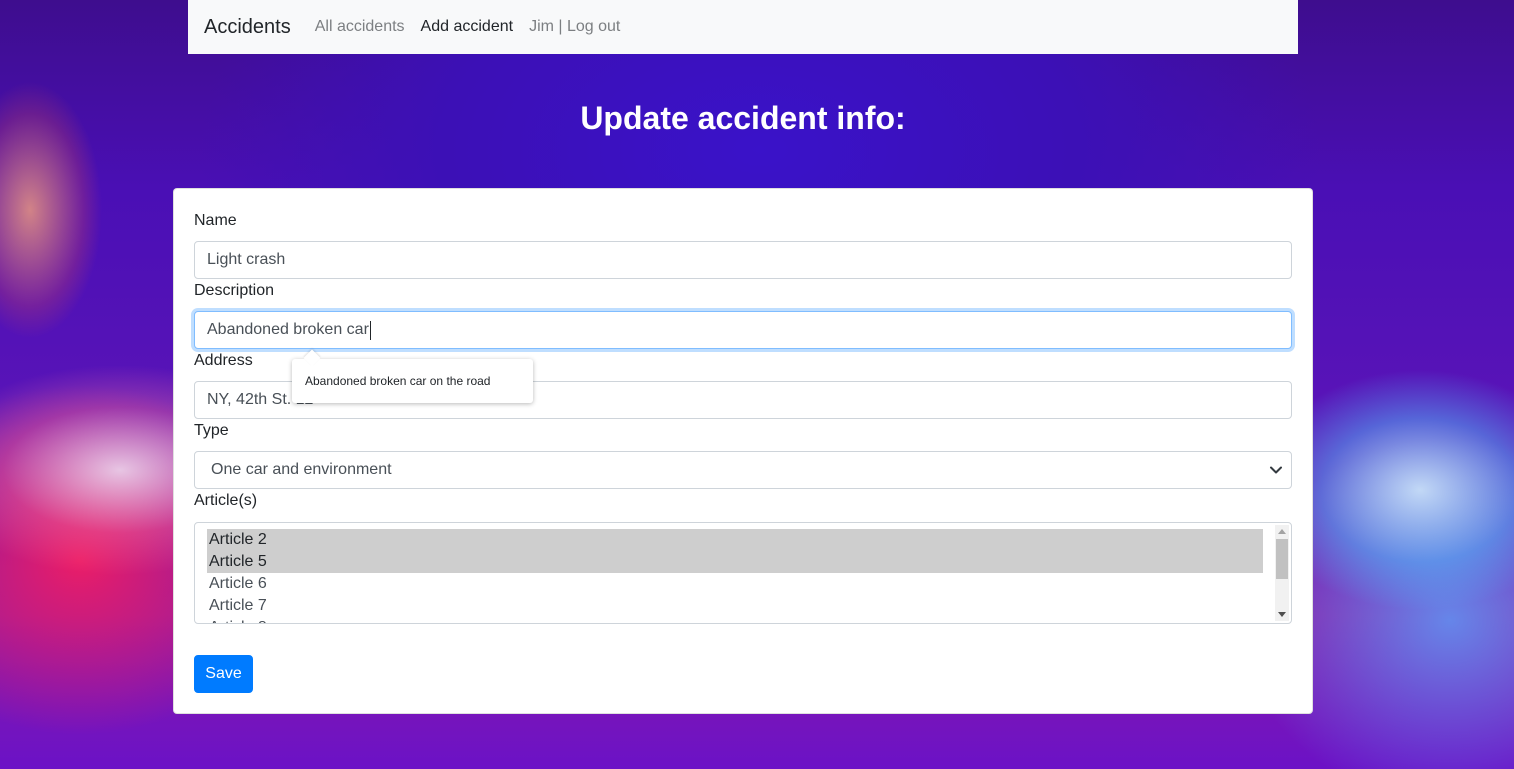 This screenshot has width=1514, height=769. What do you see at coordinates (735, 562) in the screenshot?
I see `article-option: Article 5` at bounding box center [735, 562].